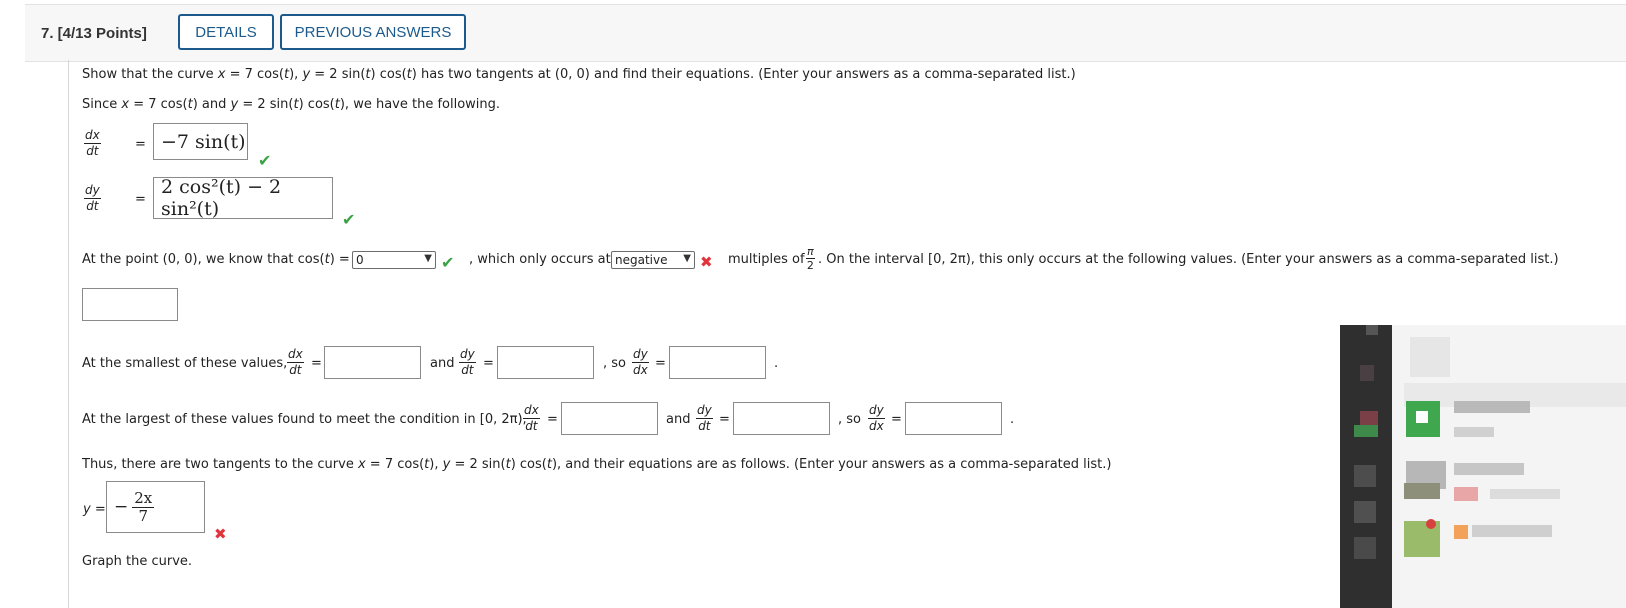  What do you see at coordinates (226, 32) in the screenshot?
I see `details-button: DETAILS` at bounding box center [226, 32].